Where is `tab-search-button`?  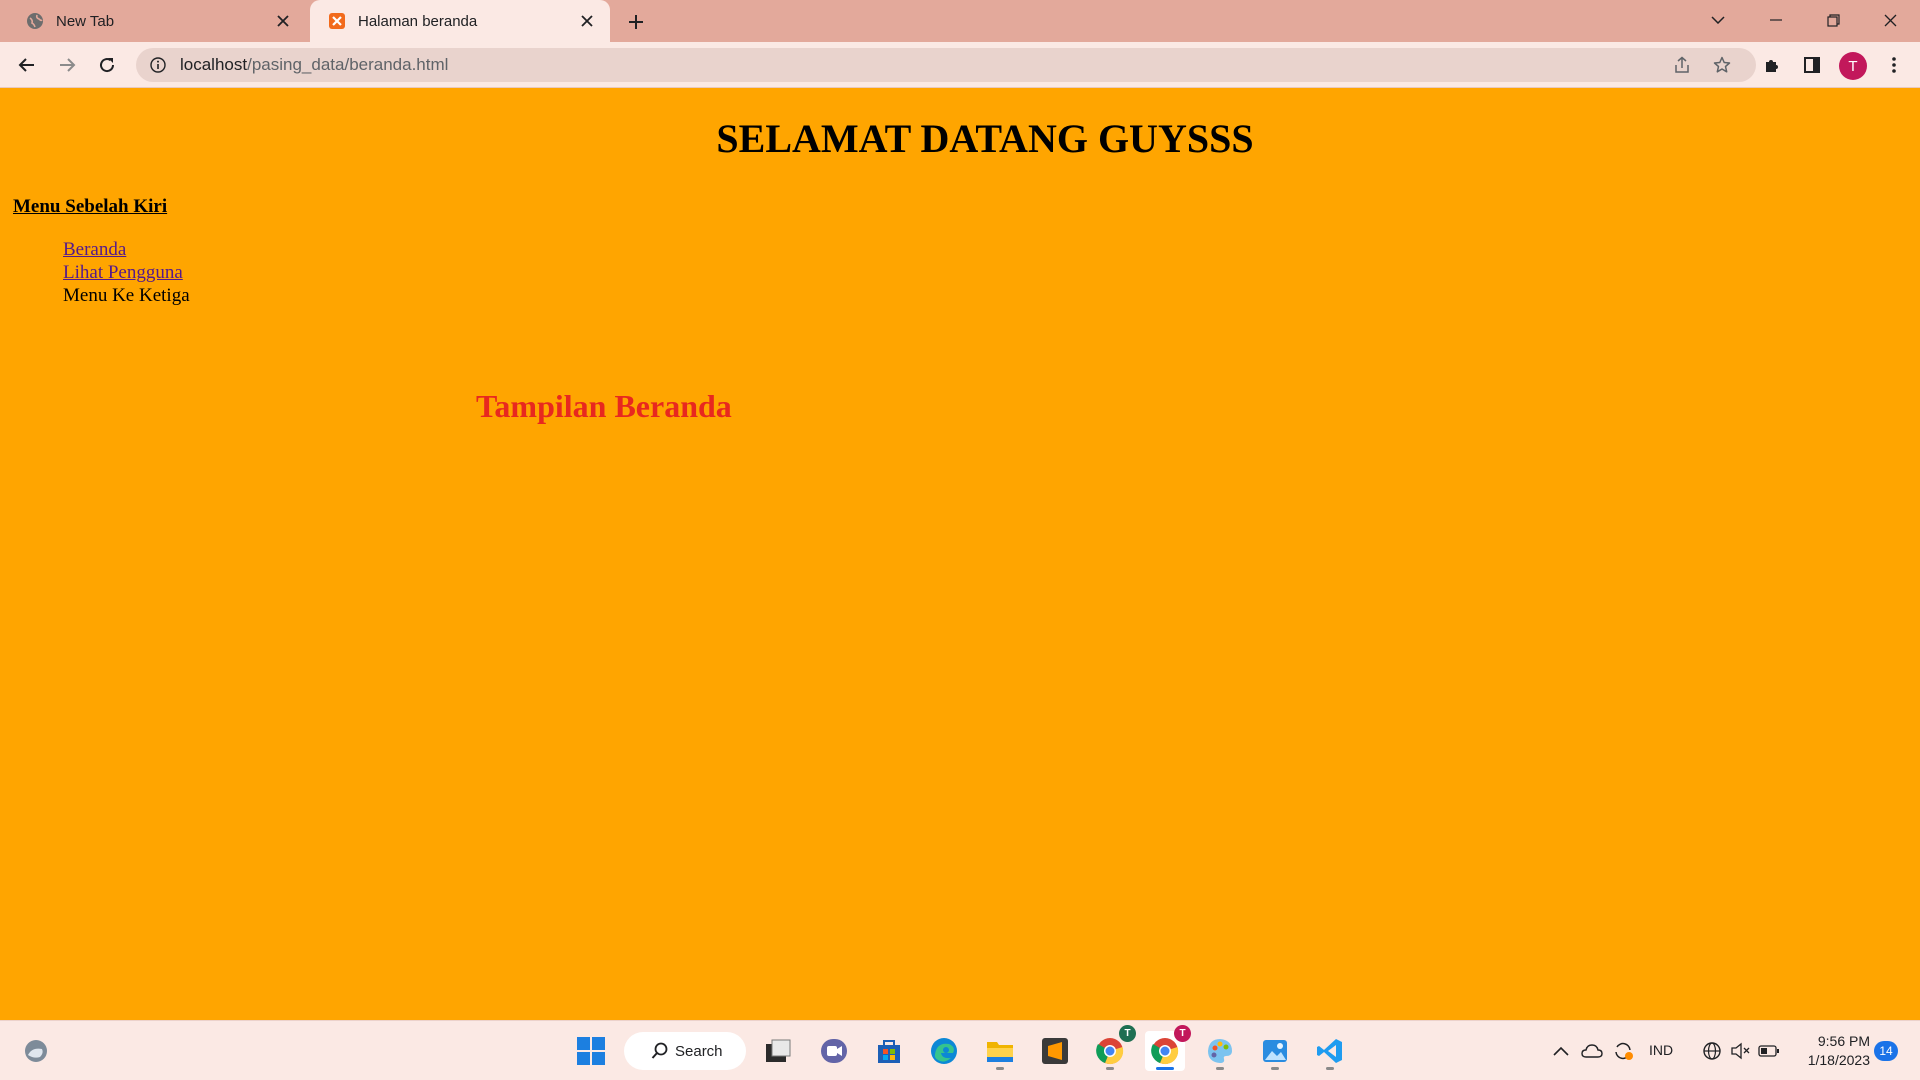 tab-search-button is located at coordinates (1718, 20).